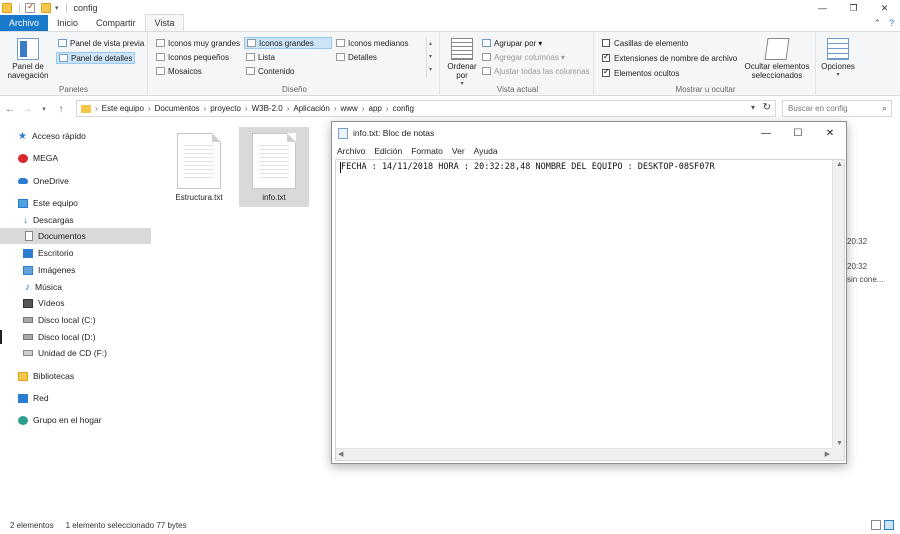 This screenshot has width=900, height=534. Describe the element at coordinates (28, 59) in the screenshot. I see `nav-pane-button: Panel de navegación` at that location.